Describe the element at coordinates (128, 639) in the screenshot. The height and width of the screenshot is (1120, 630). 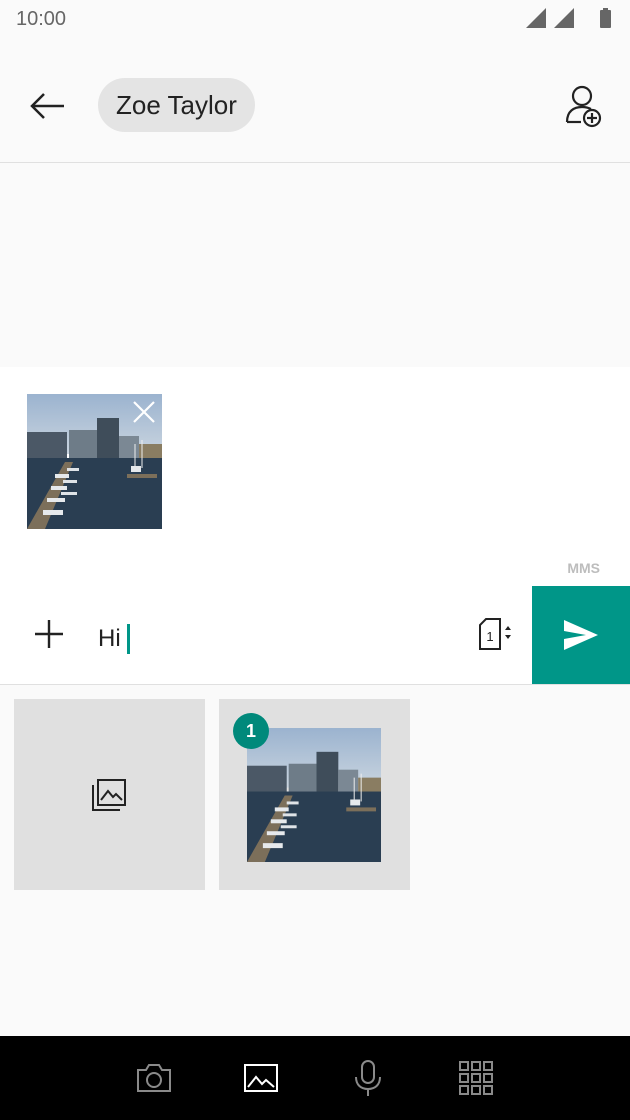
I see `text-cursor` at that location.